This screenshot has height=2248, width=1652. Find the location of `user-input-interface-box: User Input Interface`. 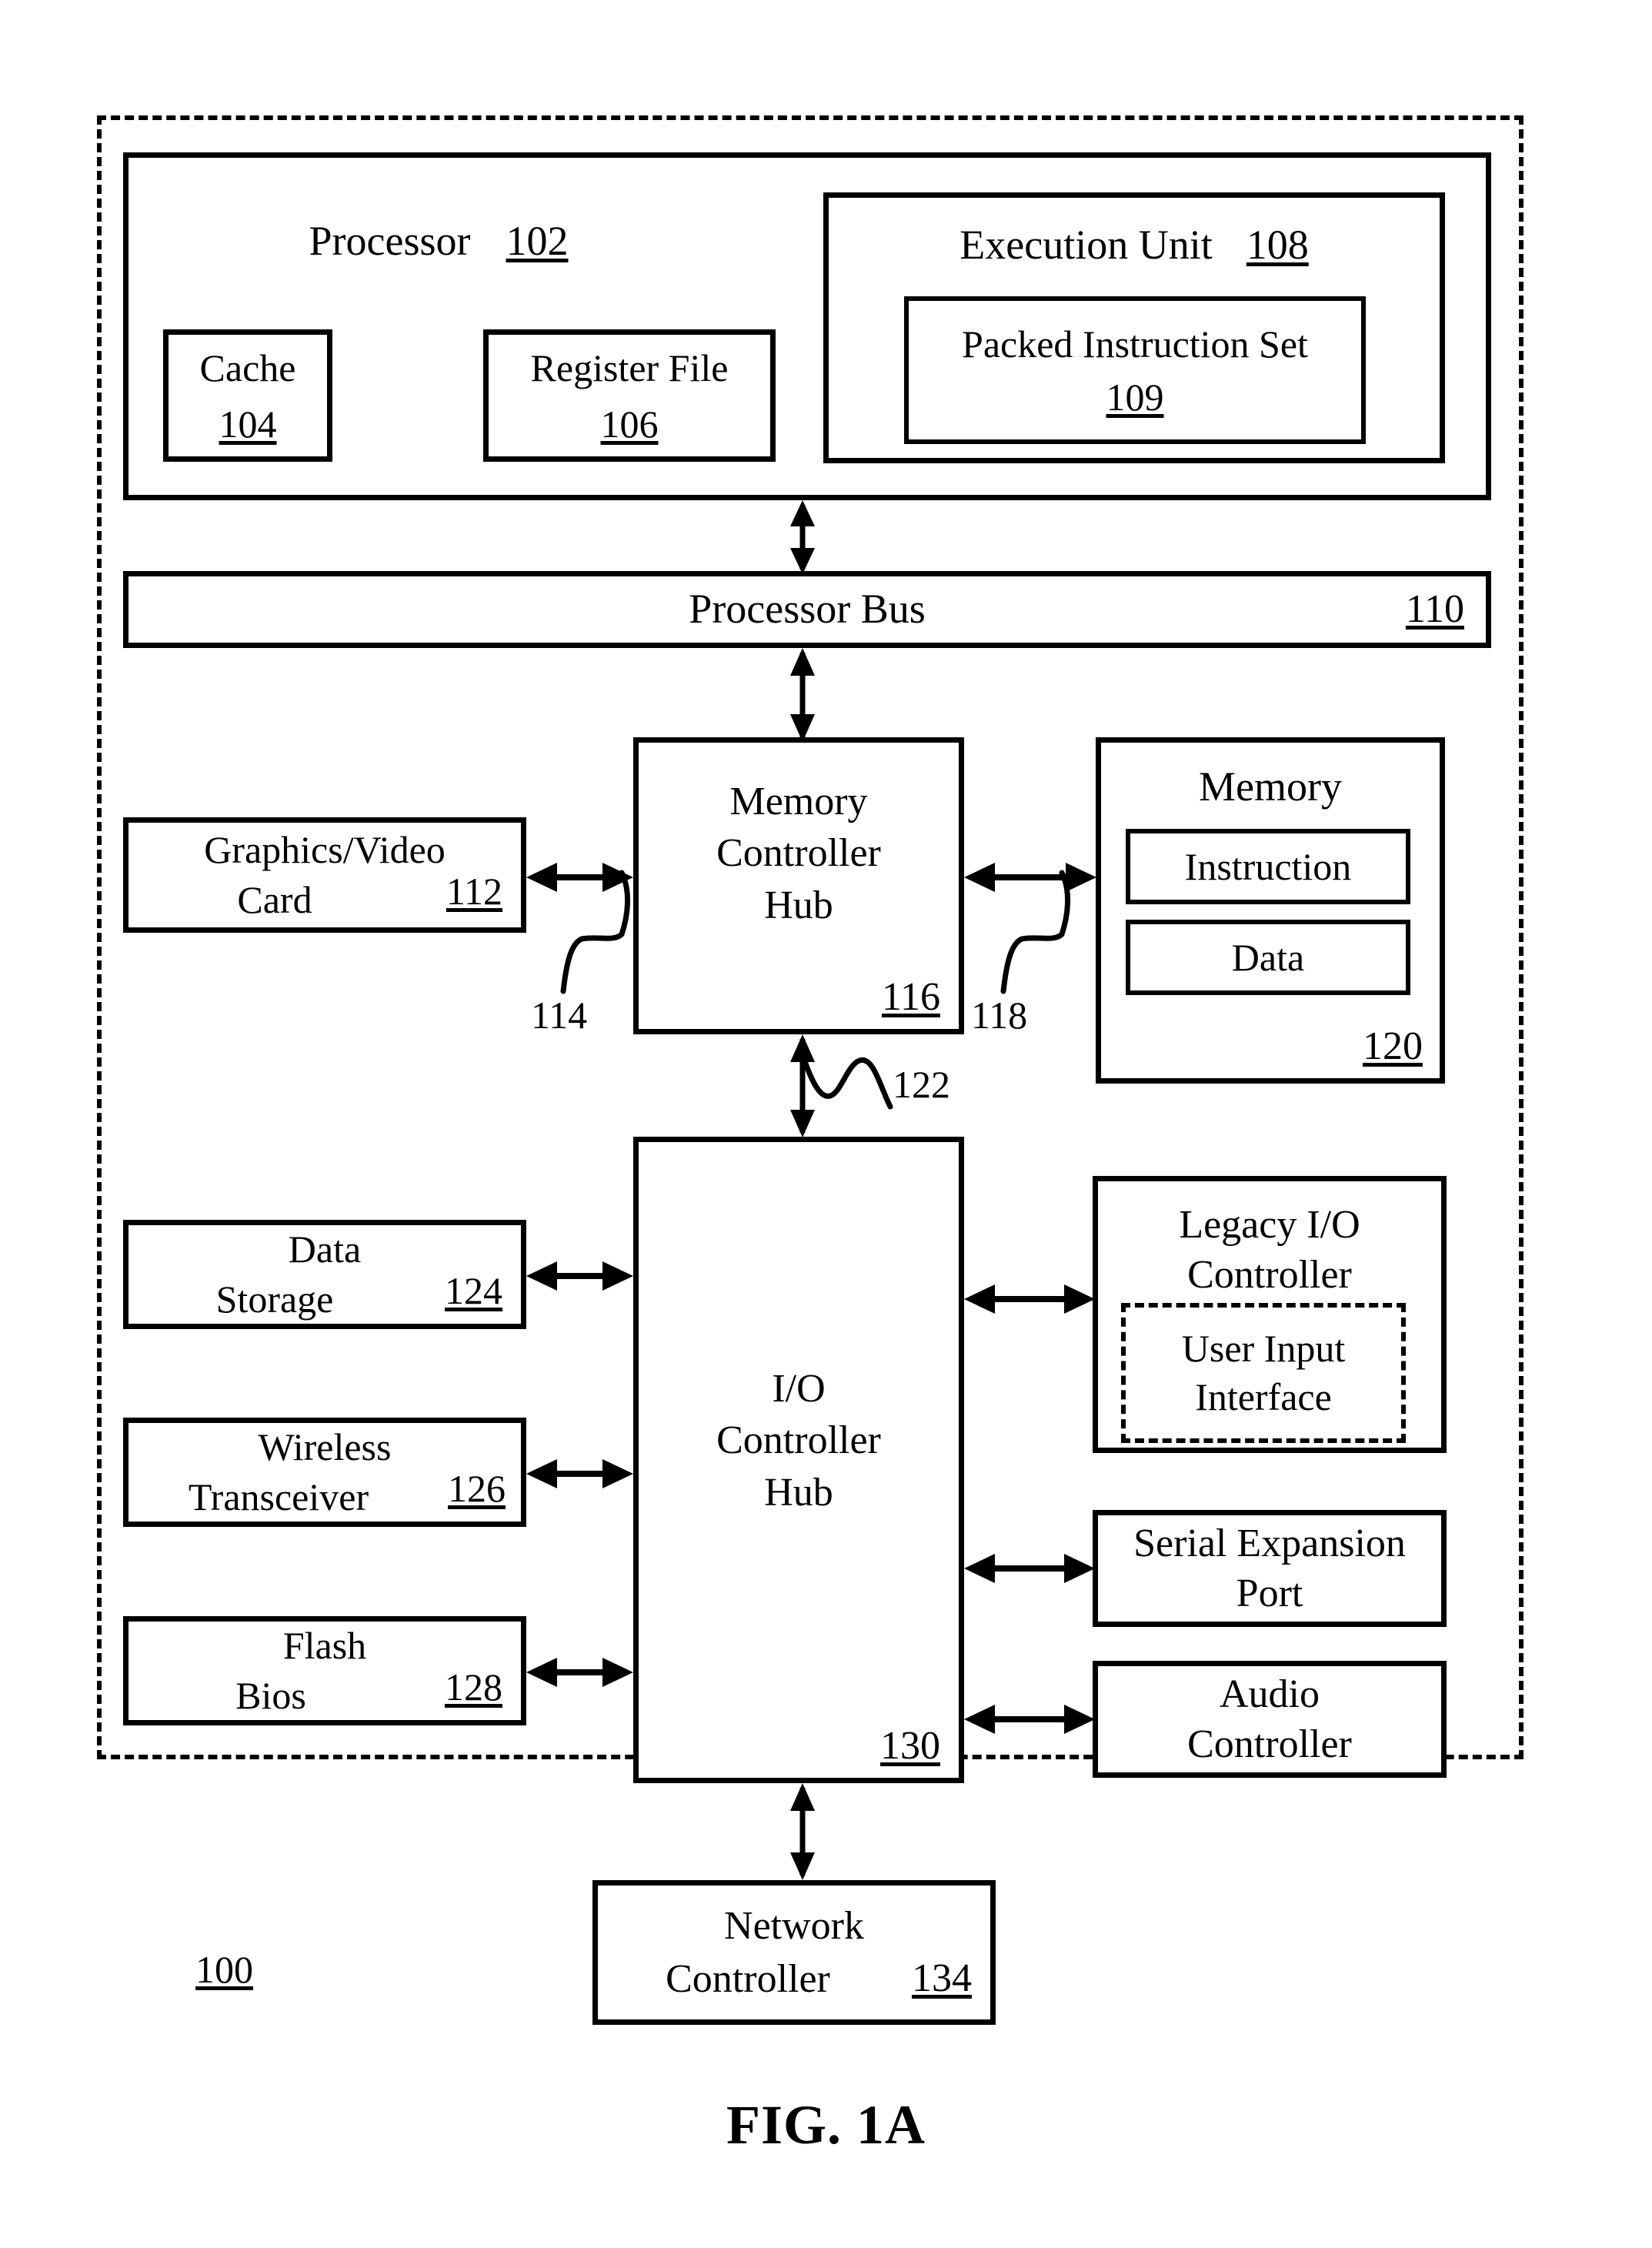

user-input-interface-box: User Input Interface is located at coordinates (1263, 1373).